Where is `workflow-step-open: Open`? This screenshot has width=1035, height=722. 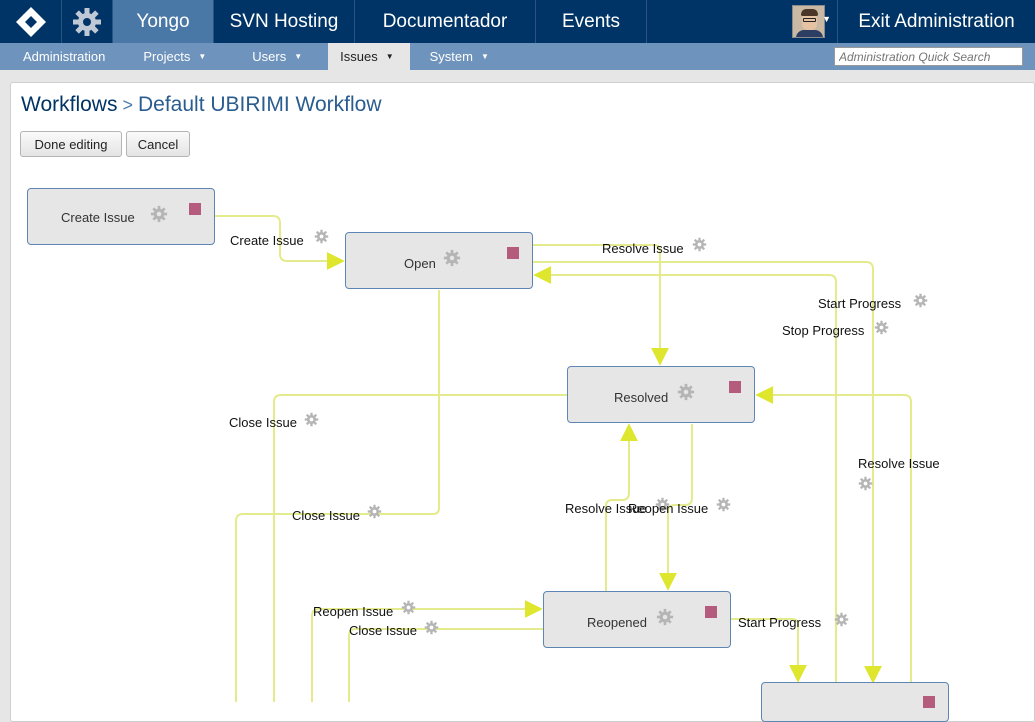 workflow-step-open: Open is located at coordinates (439, 260).